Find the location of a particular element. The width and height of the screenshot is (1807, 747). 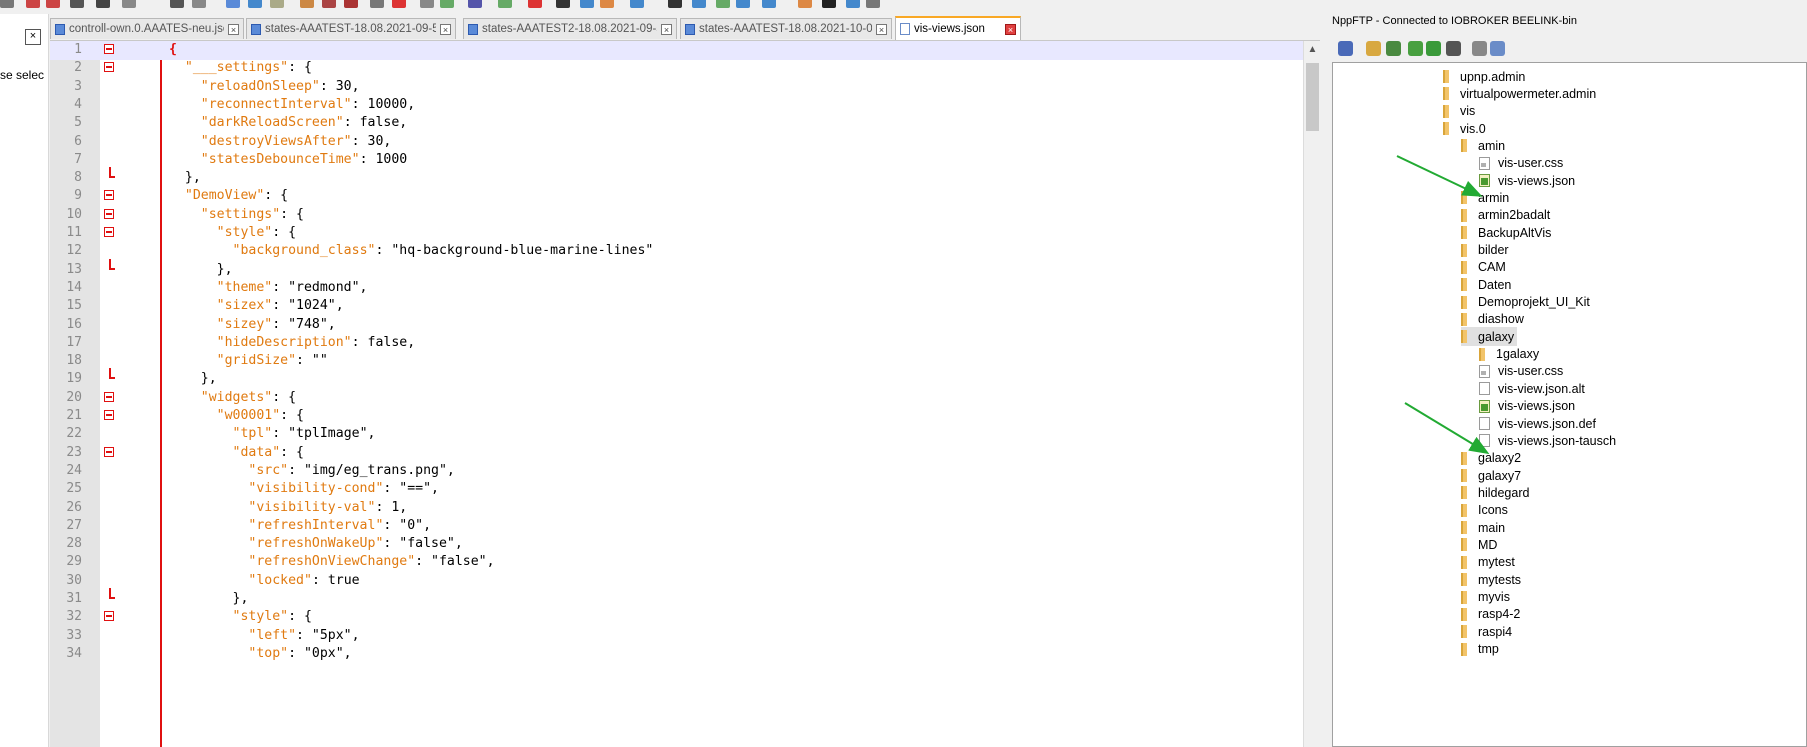

upload-icon is located at coordinates (1415, 48).